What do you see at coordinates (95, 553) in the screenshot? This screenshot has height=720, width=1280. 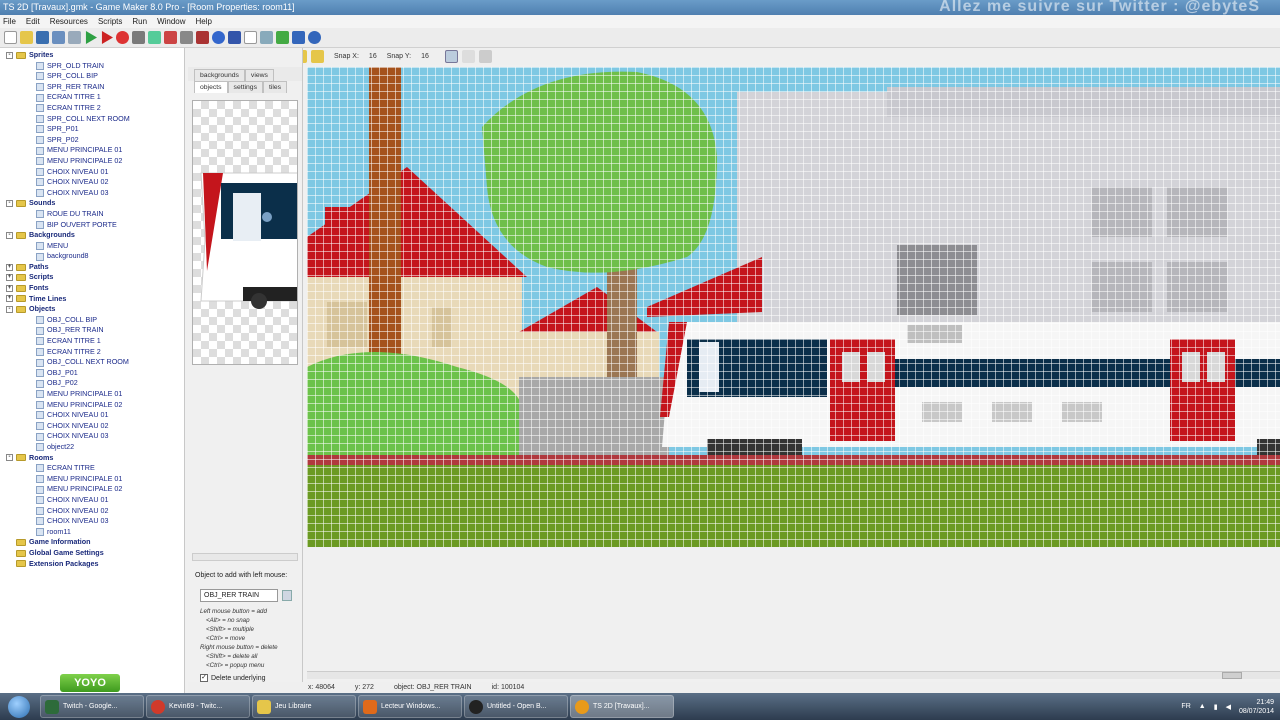 I see `tree-folder: Global Game Settings` at bounding box center [95, 553].